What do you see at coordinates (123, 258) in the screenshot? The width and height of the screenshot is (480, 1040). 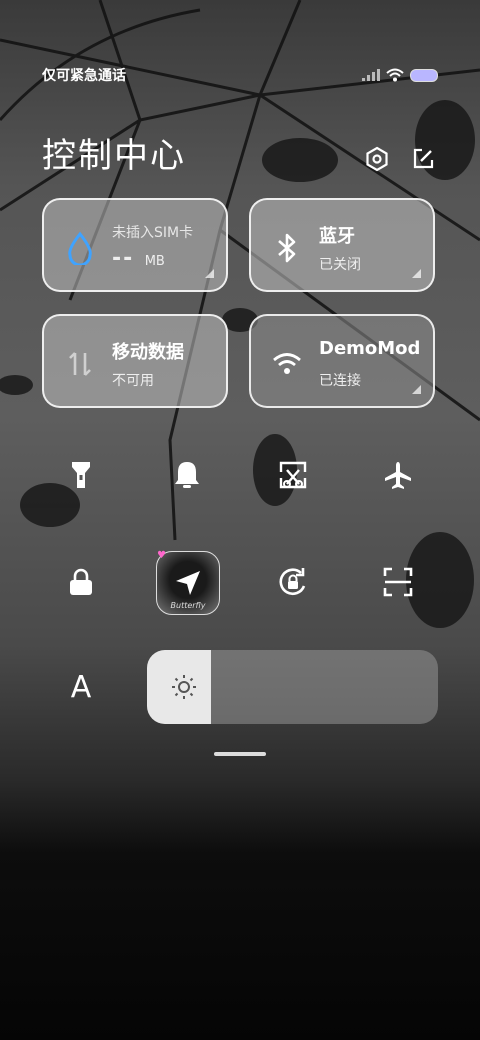 I see `data-usage-number: --` at bounding box center [123, 258].